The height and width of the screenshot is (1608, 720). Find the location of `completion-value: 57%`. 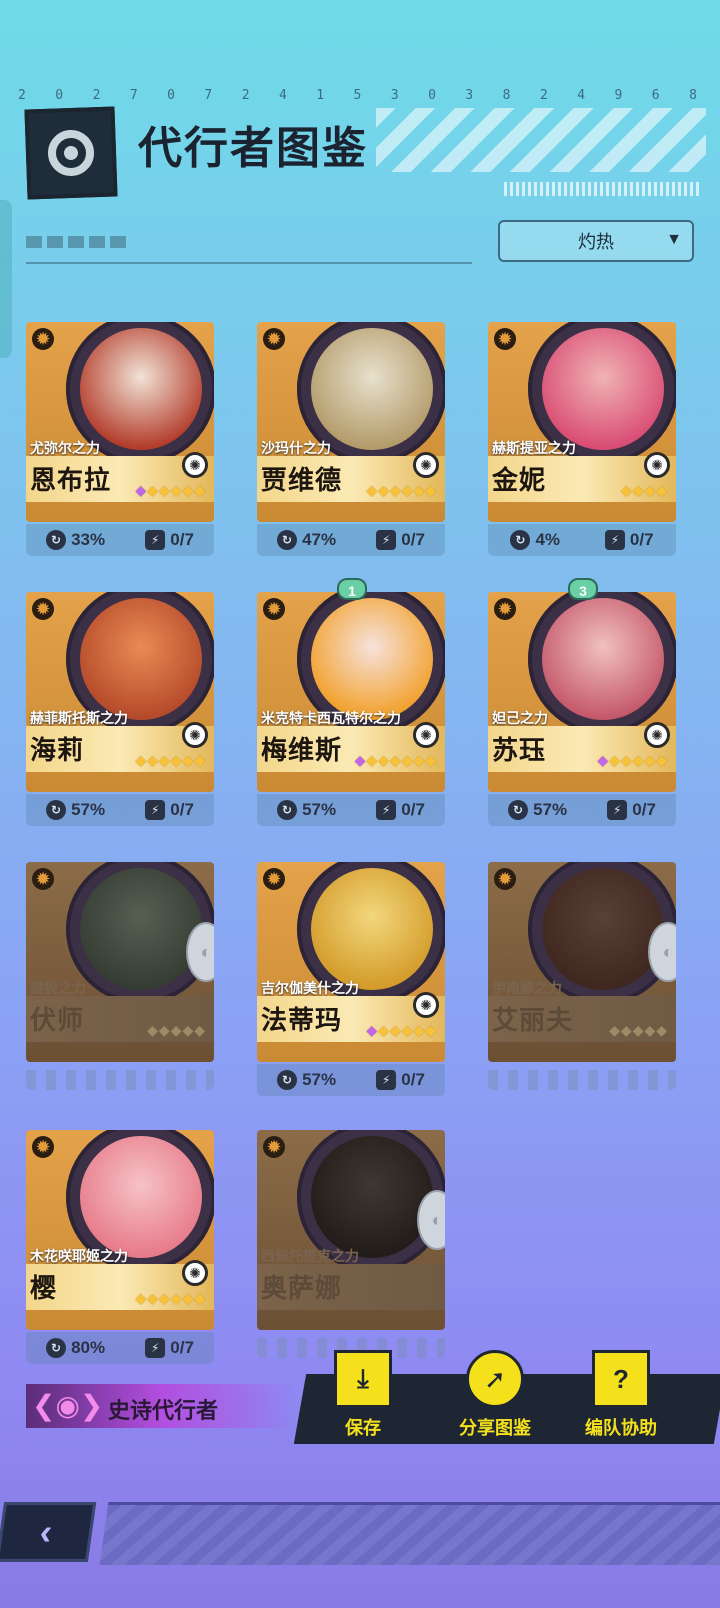

completion-value: 57% is located at coordinates (319, 1079).